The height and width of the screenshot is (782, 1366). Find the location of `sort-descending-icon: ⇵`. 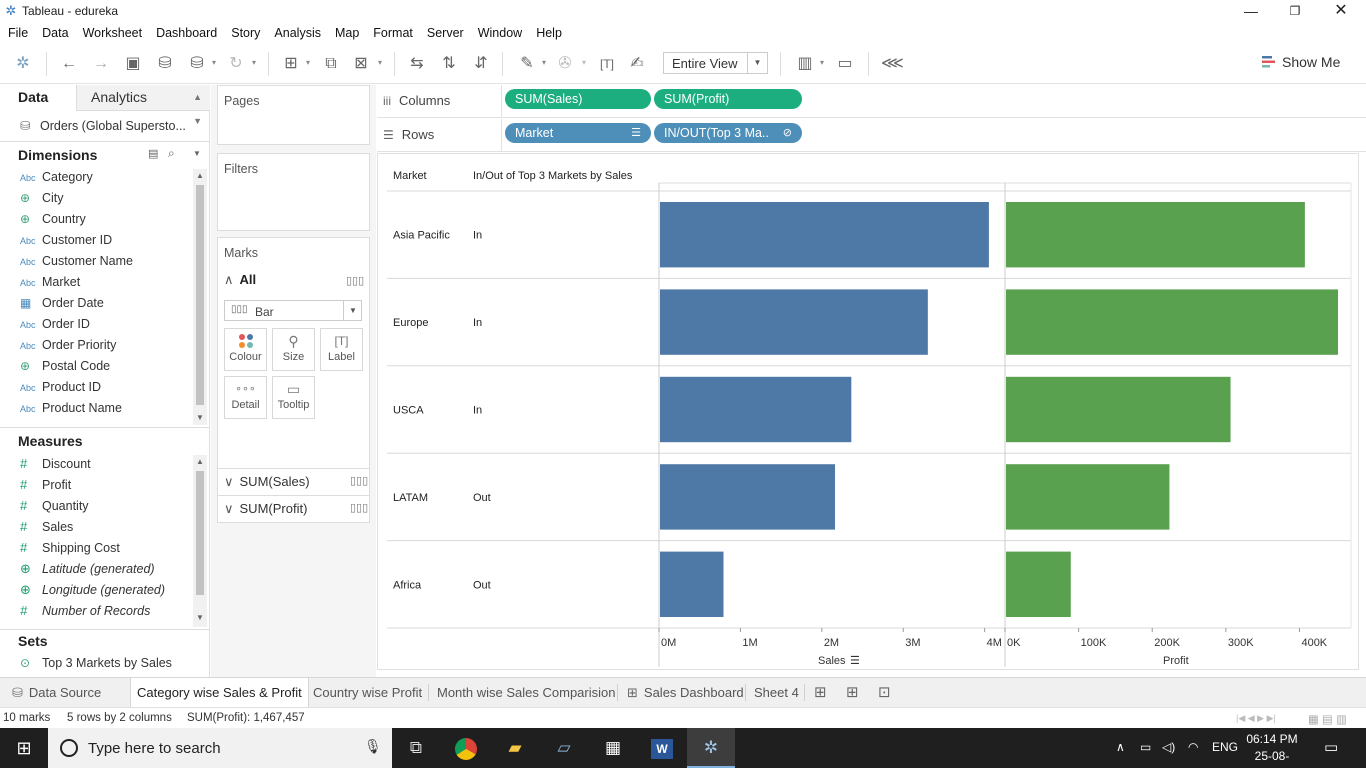

sort-descending-icon: ⇵ is located at coordinates (481, 64).